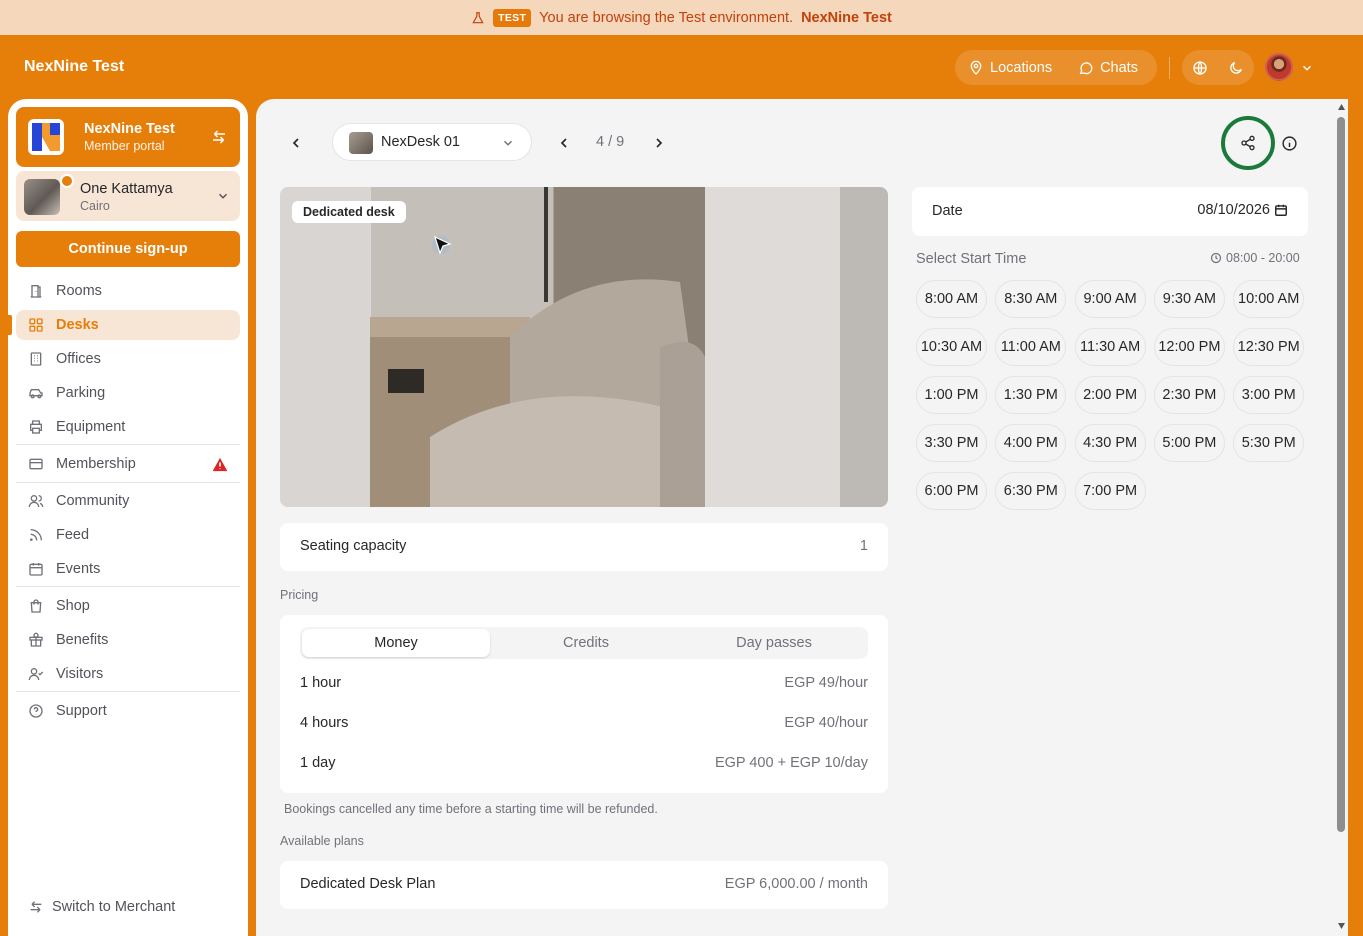 The width and height of the screenshot is (1363, 936). Describe the element at coordinates (128, 569) in the screenshot. I see `sidebar-item-events: Events` at that location.